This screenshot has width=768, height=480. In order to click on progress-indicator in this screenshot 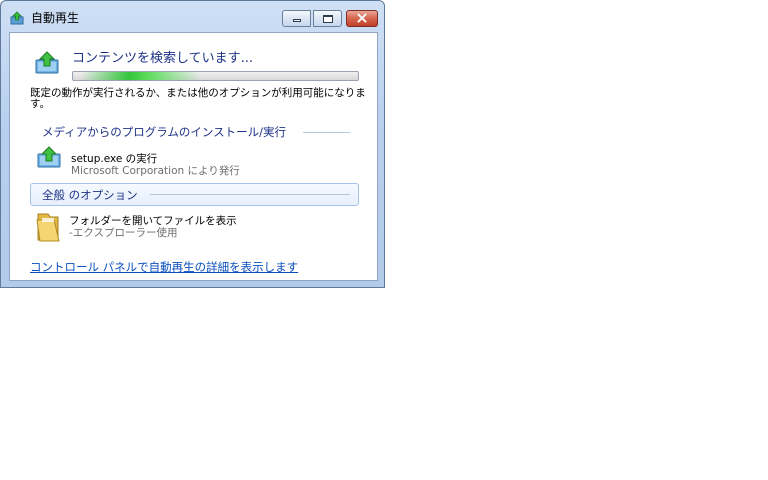, I will do `click(141, 76)`.